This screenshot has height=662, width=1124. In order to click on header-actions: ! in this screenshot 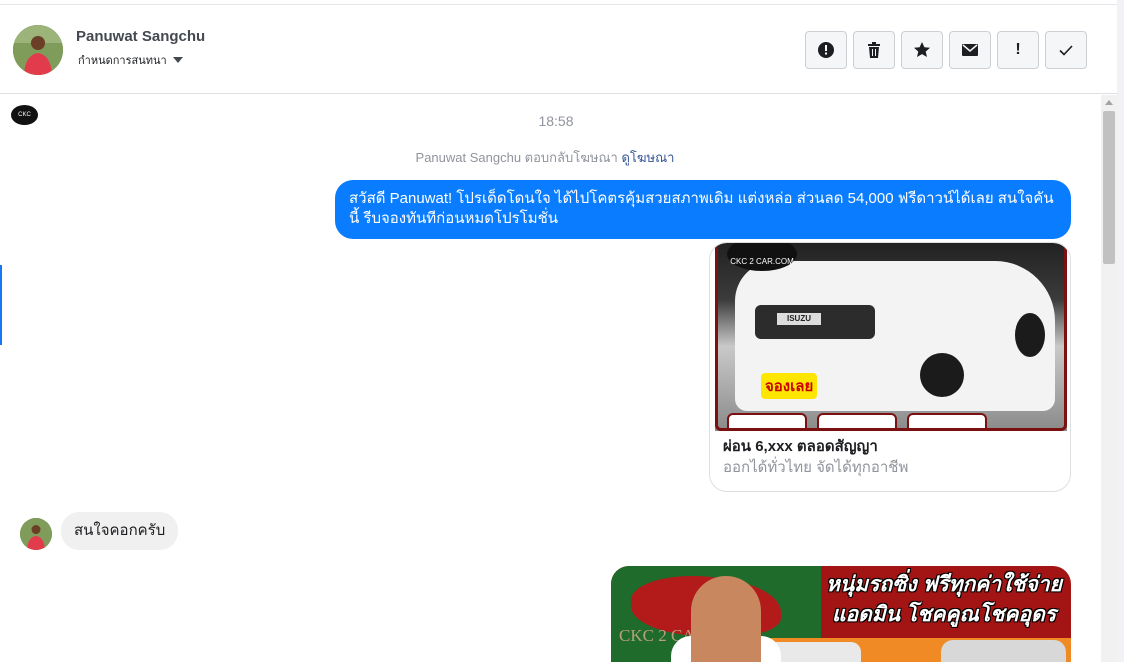, I will do `click(946, 50)`.